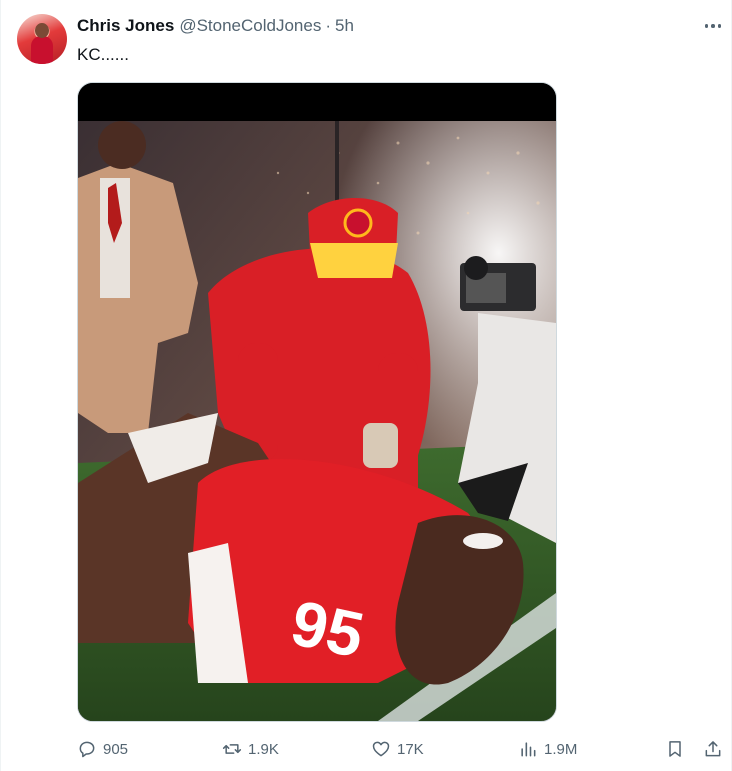  I want to click on bookmark-button, so click(675, 749).